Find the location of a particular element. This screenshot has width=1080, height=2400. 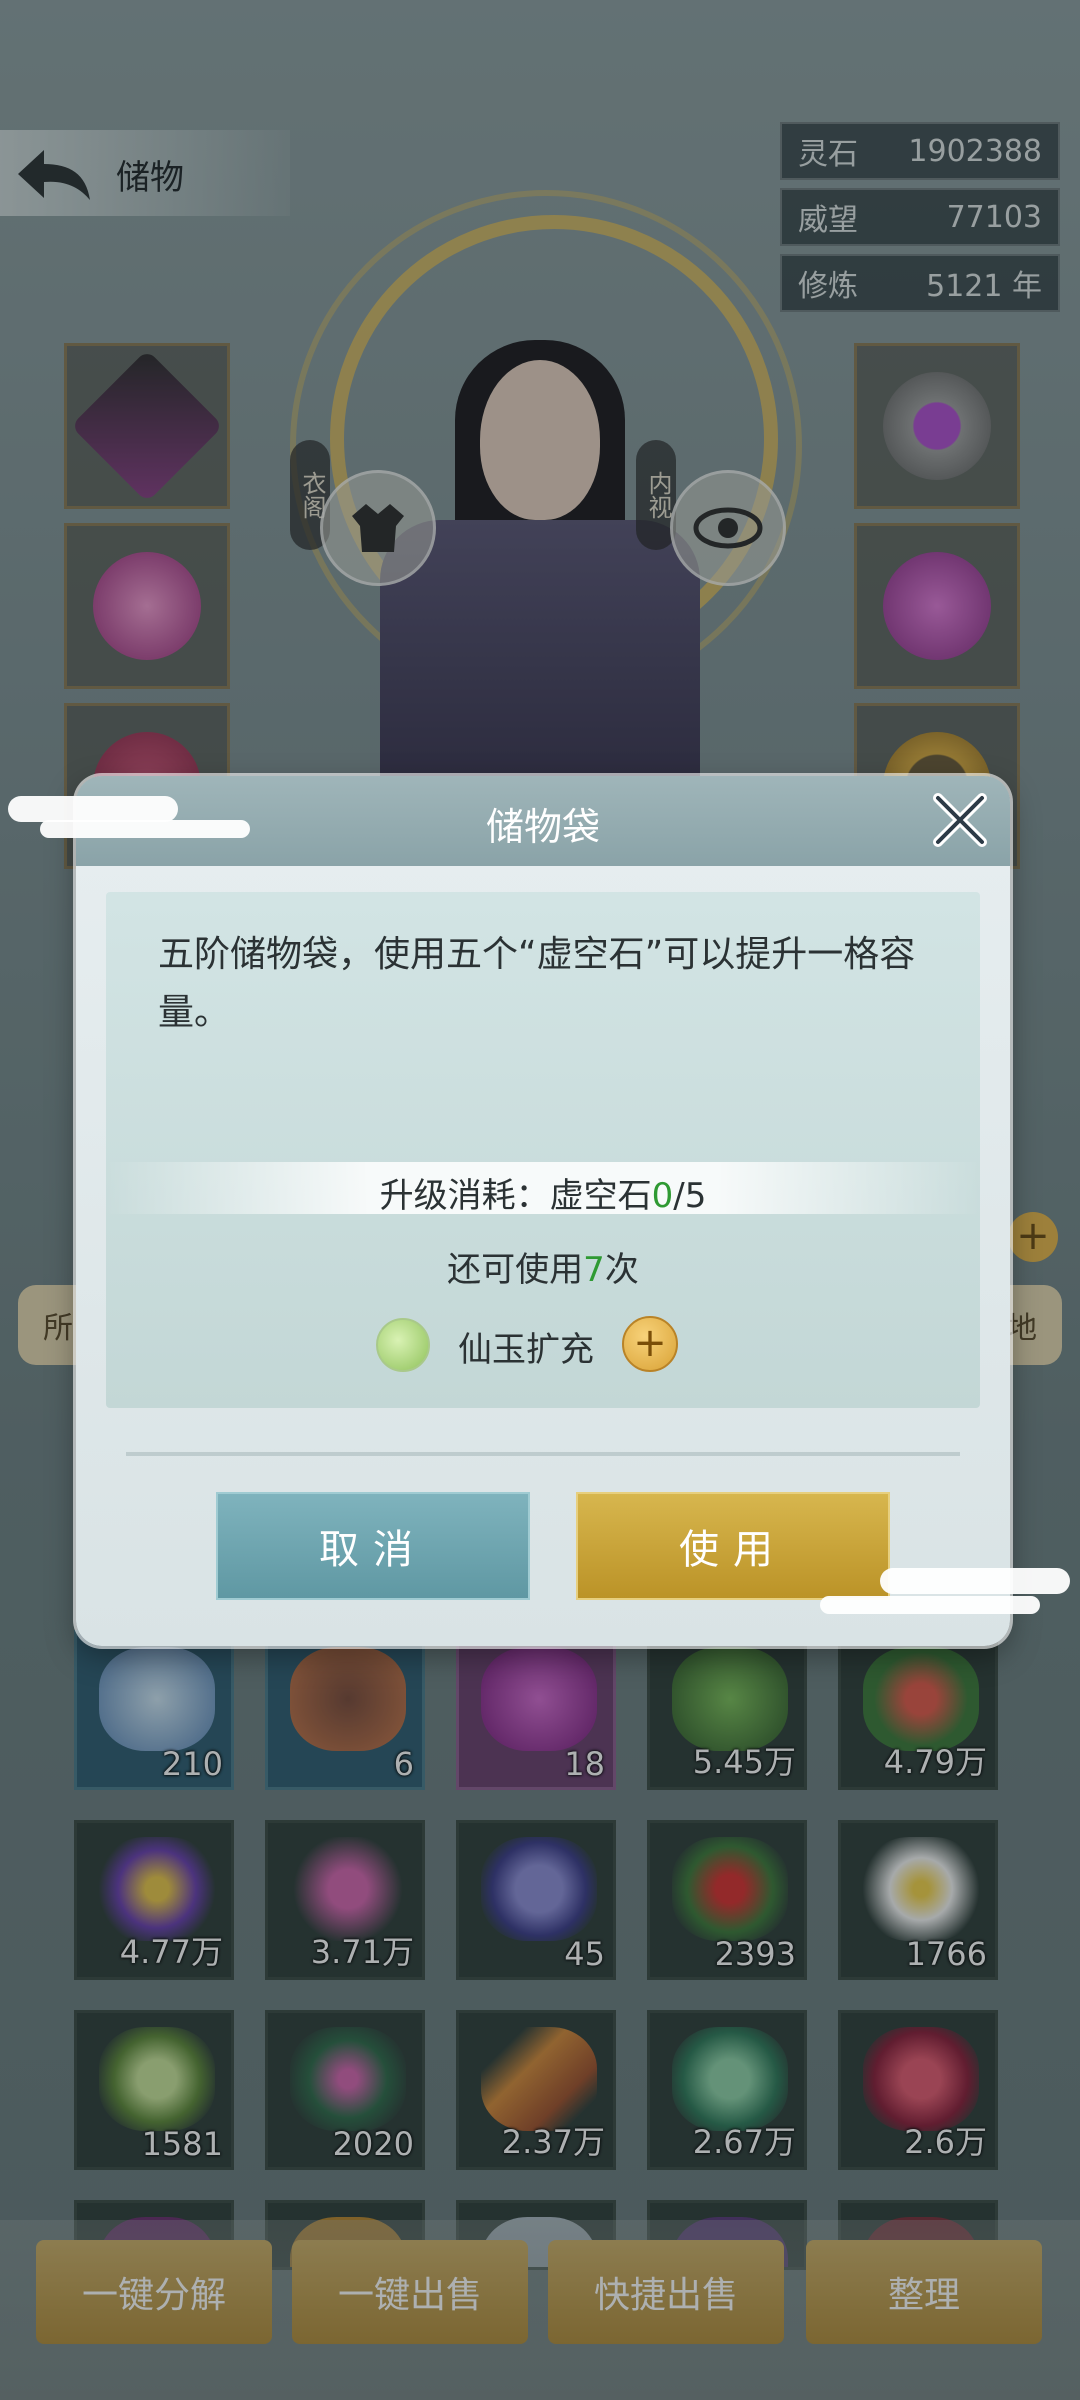

dialog-divider is located at coordinates (543, 1454).